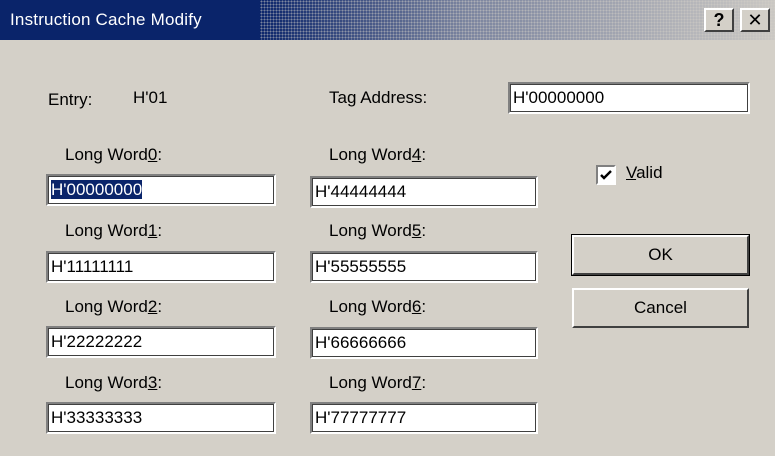 This screenshot has height=456, width=775. What do you see at coordinates (361, 417) in the screenshot?
I see `long-word-7-value: H'77777777` at bounding box center [361, 417].